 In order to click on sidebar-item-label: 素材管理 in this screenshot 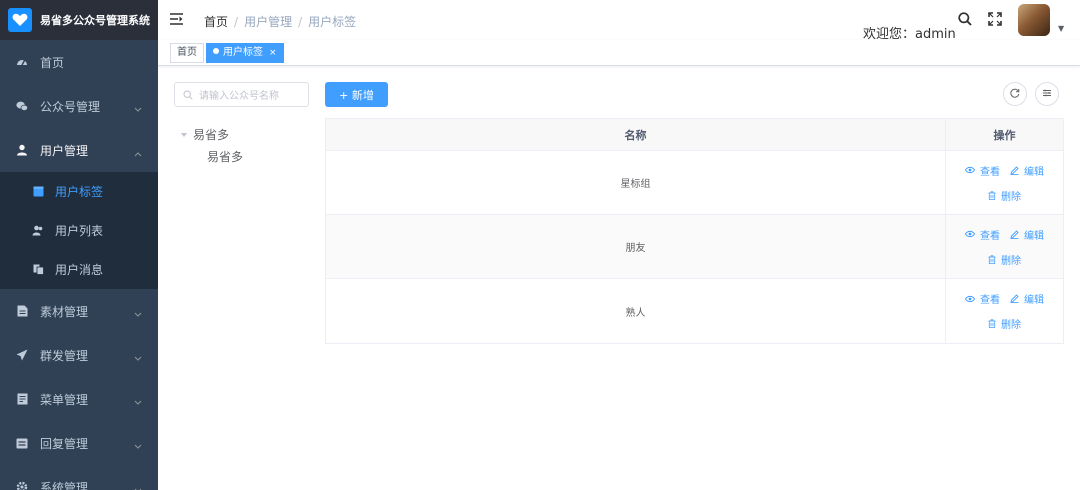, I will do `click(64, 311)`.